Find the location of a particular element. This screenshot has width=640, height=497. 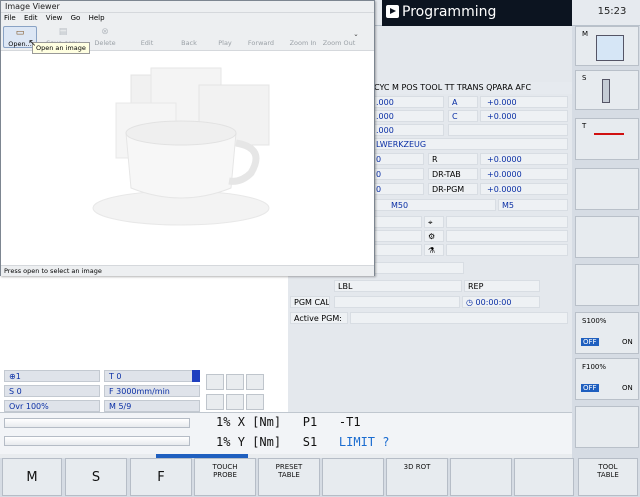

pgm-call-label: PGM CALL is located at coordinates (310, 302).